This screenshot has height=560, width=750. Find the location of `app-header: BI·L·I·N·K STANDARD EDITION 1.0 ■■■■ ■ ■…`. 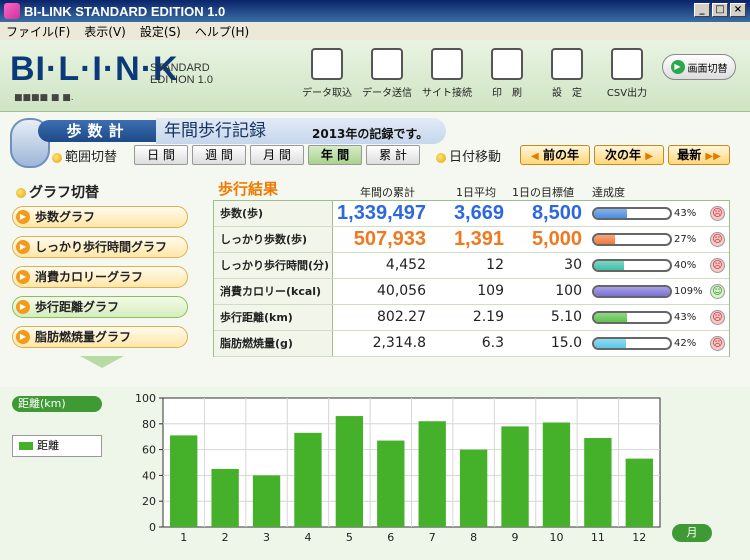

app-header: BI·L·I·N·K STANDARD EDITION 1.0 ■■■■ ■ ■… is located at coordinates (375, 76).